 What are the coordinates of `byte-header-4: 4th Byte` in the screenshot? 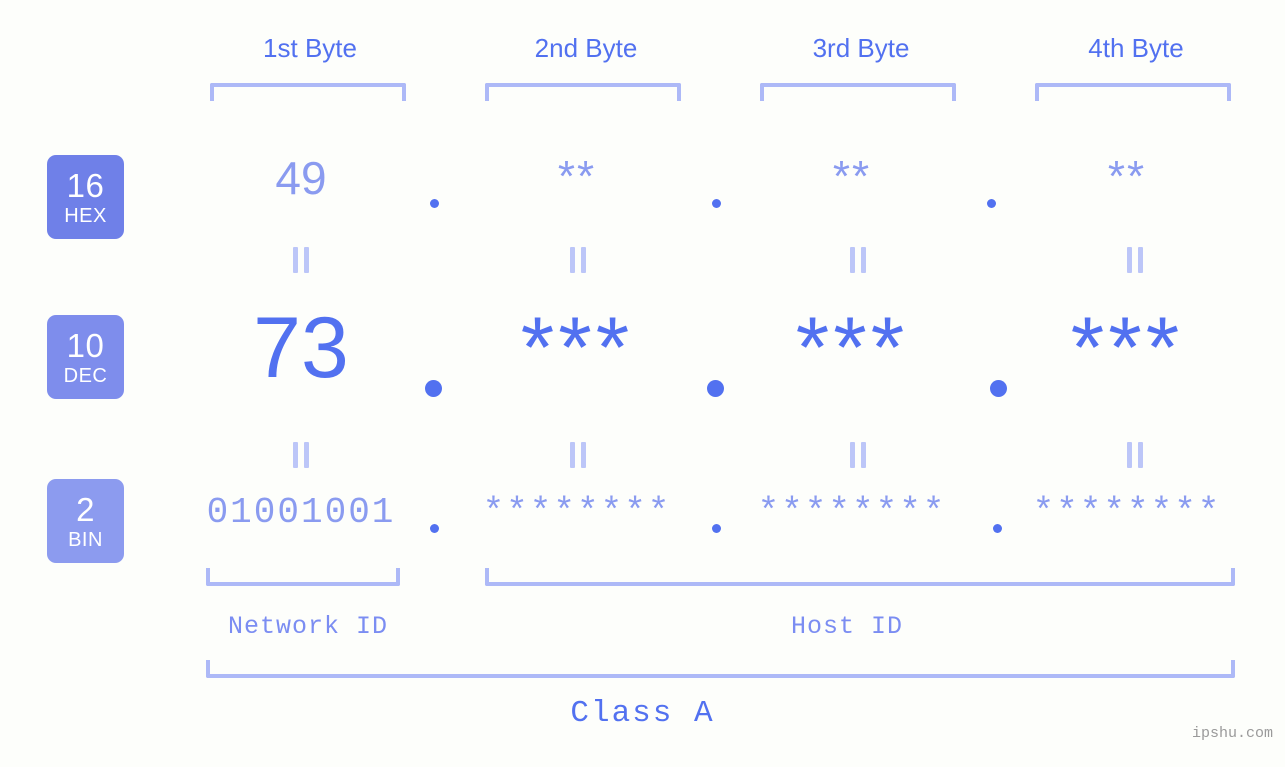 It's located at (1136, 48).